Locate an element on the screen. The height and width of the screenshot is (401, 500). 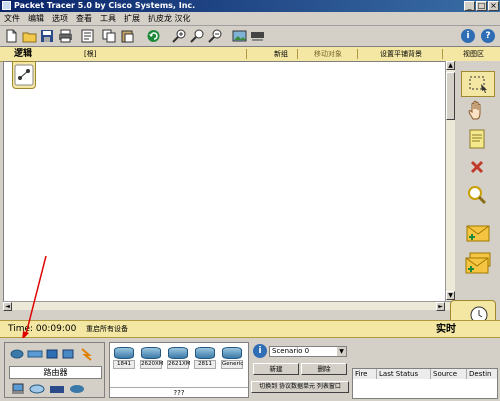
select-icon is located at coordinates (478, 84).